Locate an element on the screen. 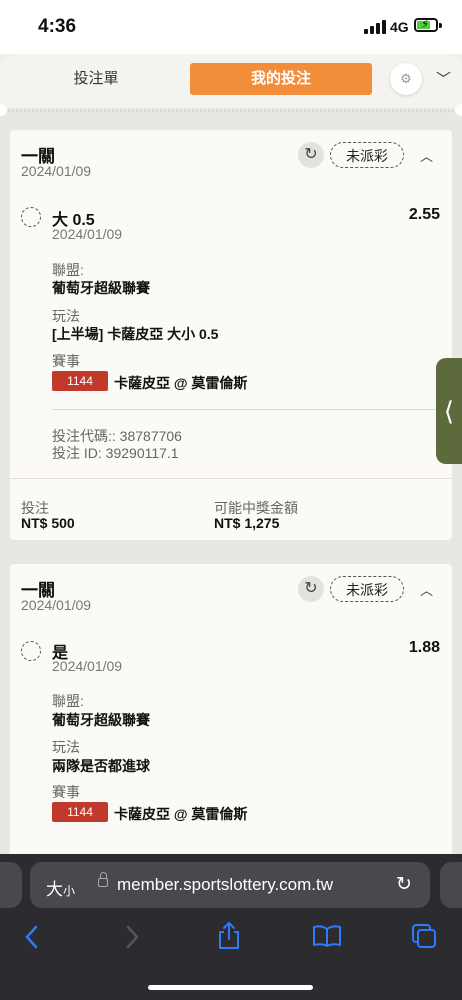 The image size is (462, 1000). text-size-button: 大小 is located at coordinates (60, 887).